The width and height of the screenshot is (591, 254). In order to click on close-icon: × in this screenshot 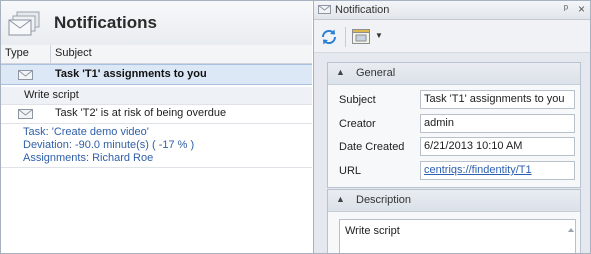, I will do `click(581, 9)`.